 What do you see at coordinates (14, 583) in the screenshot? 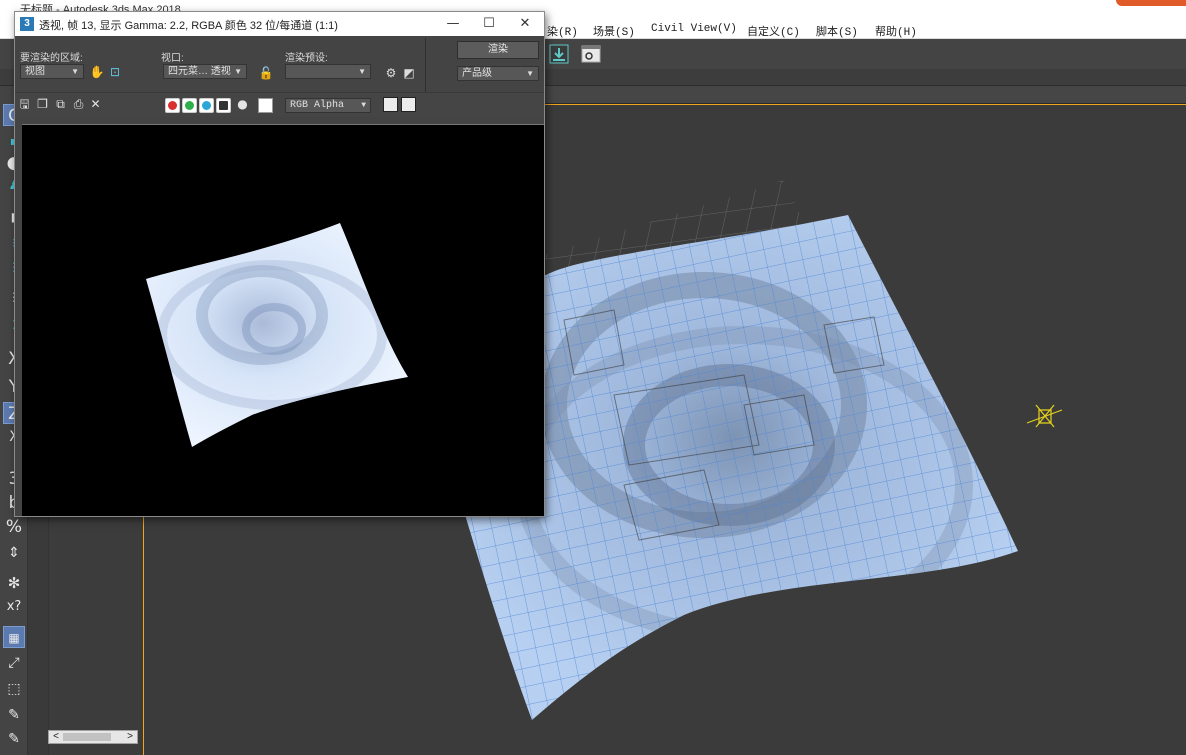
I see `isolate-icon: ✻` at bounding box center [14, 583].